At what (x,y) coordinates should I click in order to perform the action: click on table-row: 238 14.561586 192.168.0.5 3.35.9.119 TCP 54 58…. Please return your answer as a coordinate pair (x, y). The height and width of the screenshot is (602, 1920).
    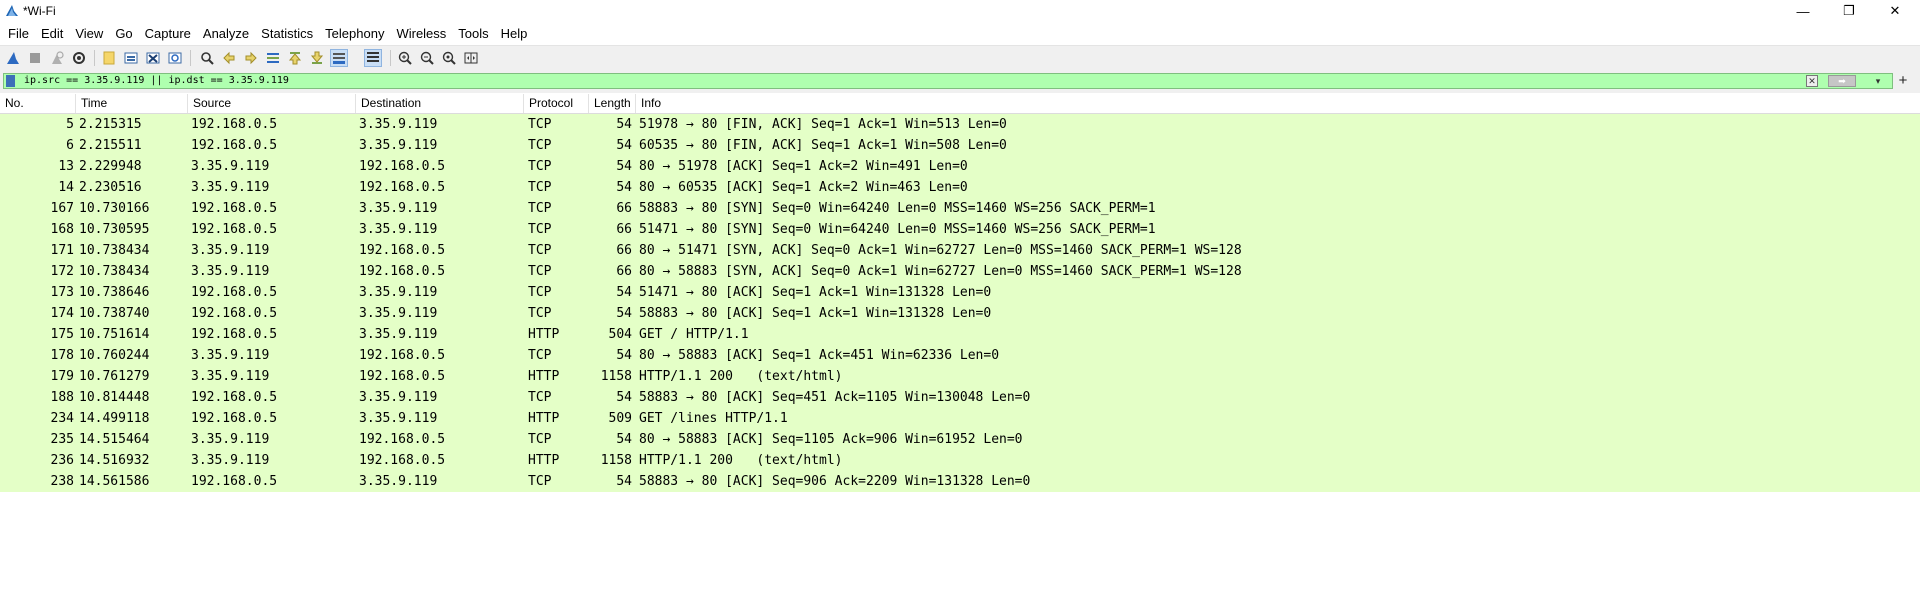
    Looking at the image, I should click on (960, 481).